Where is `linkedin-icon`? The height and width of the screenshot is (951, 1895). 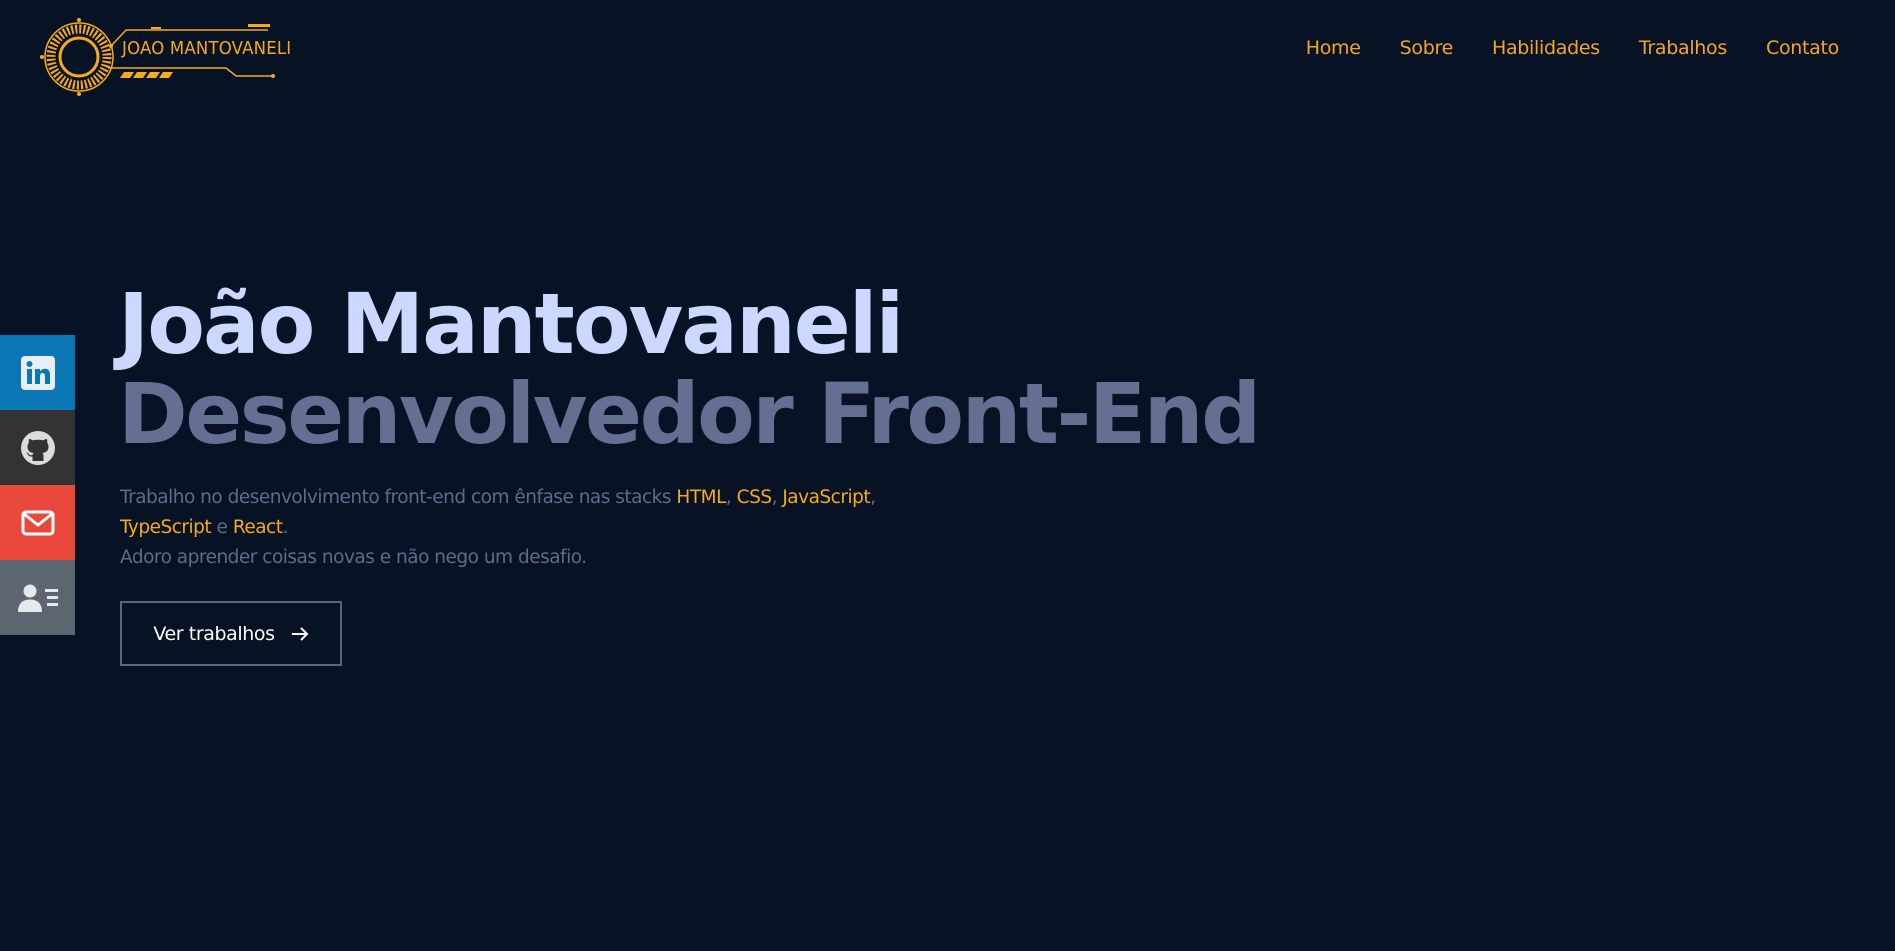
linkedin-icon is located at coordinates (37, 372).